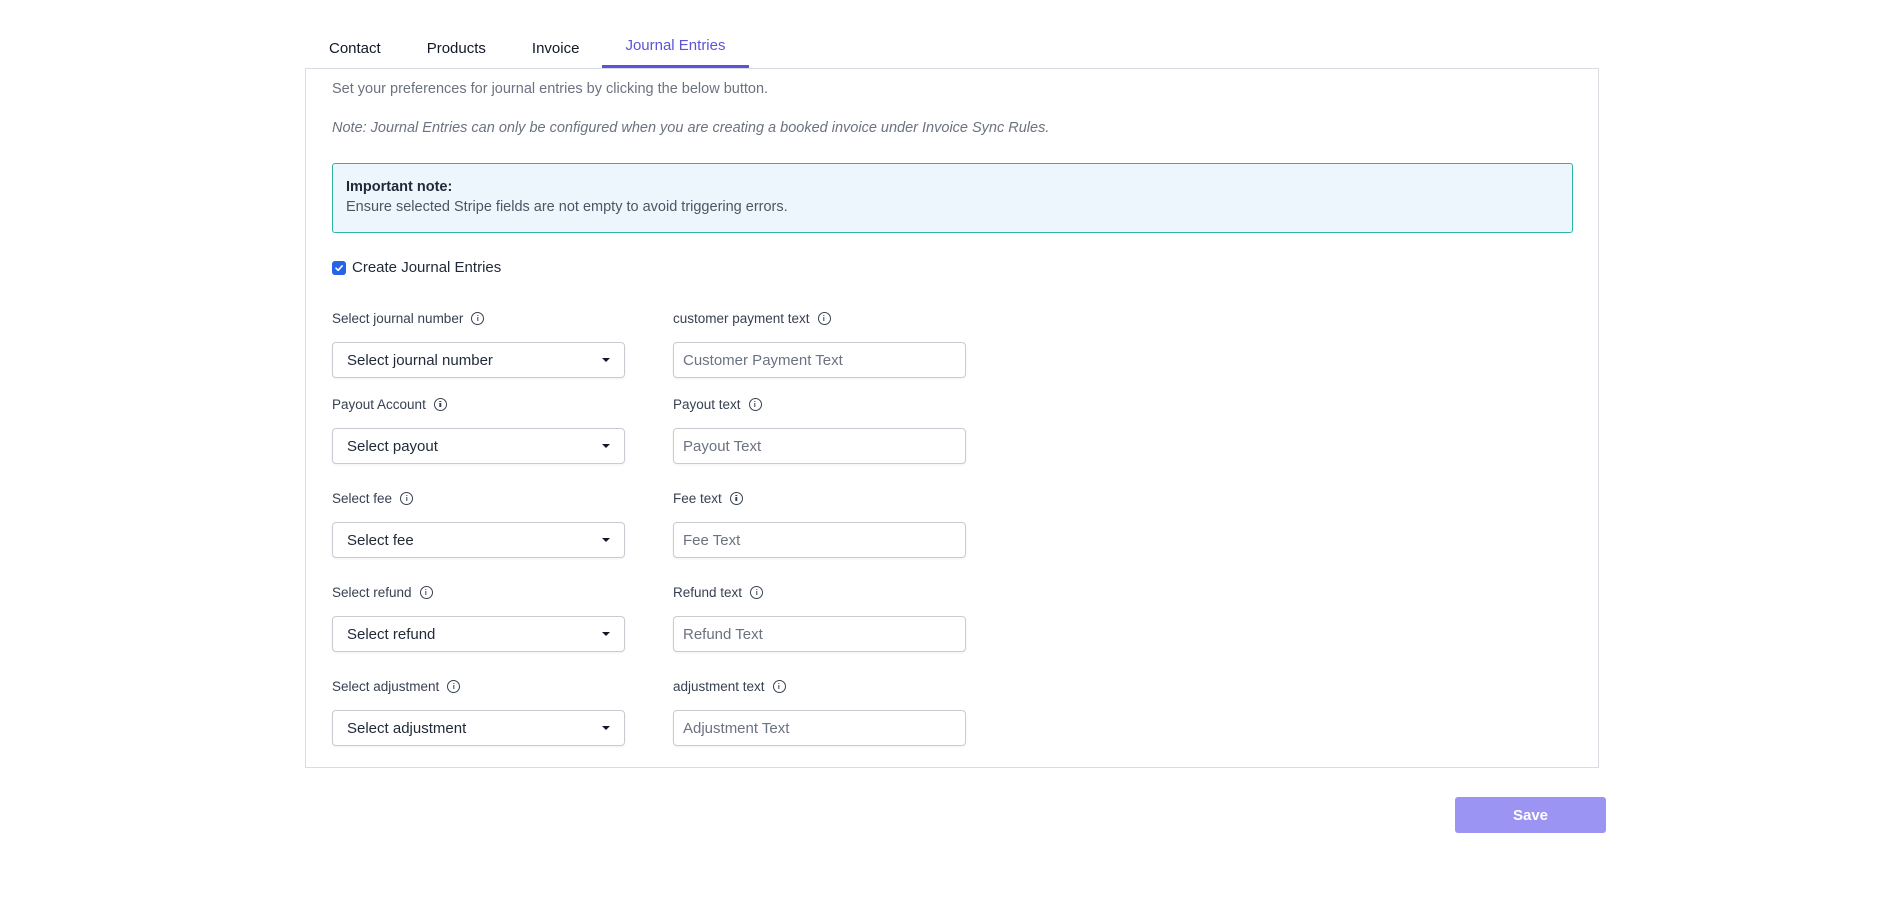 This screenshot has height=907, width=1899. What do you see at coordinates (708, 592) in the screenshot?
I see `refund-text-label: Refund text` at bounding box center [708, 592].